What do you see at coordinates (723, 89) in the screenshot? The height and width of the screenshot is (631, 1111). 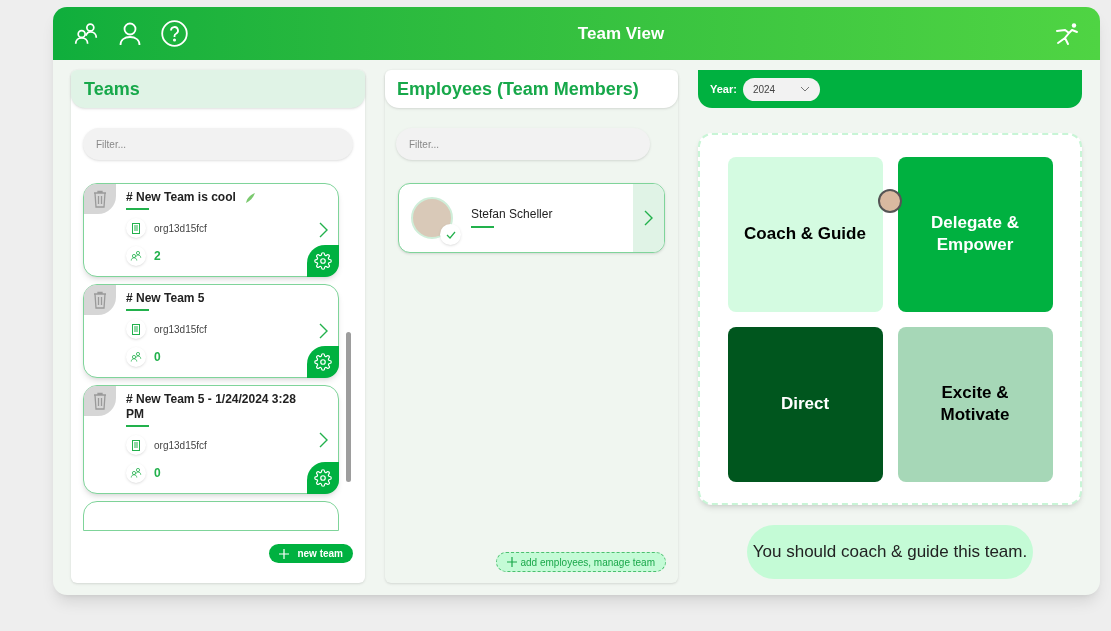 I see `year-label: Year:` at bounding box center [723, 89].